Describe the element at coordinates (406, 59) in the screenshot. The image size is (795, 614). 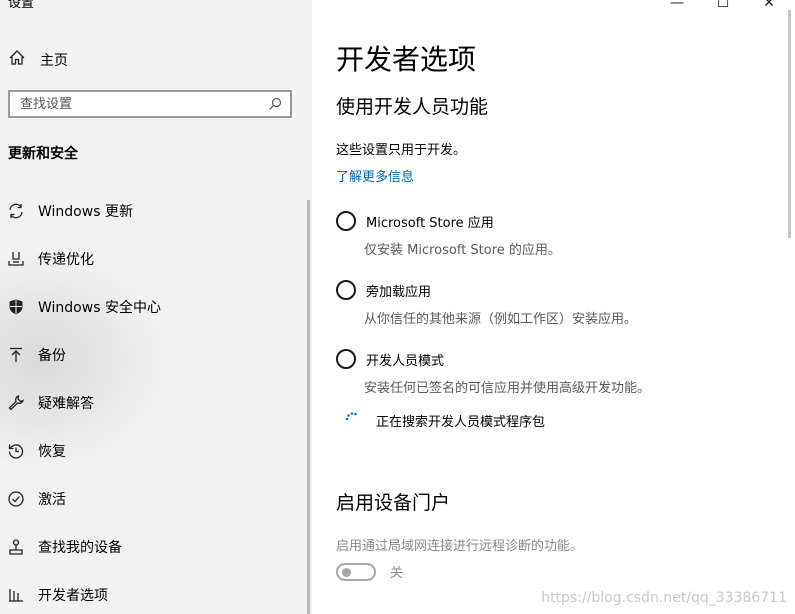
I see `page-title: 开发者选项` at that location.